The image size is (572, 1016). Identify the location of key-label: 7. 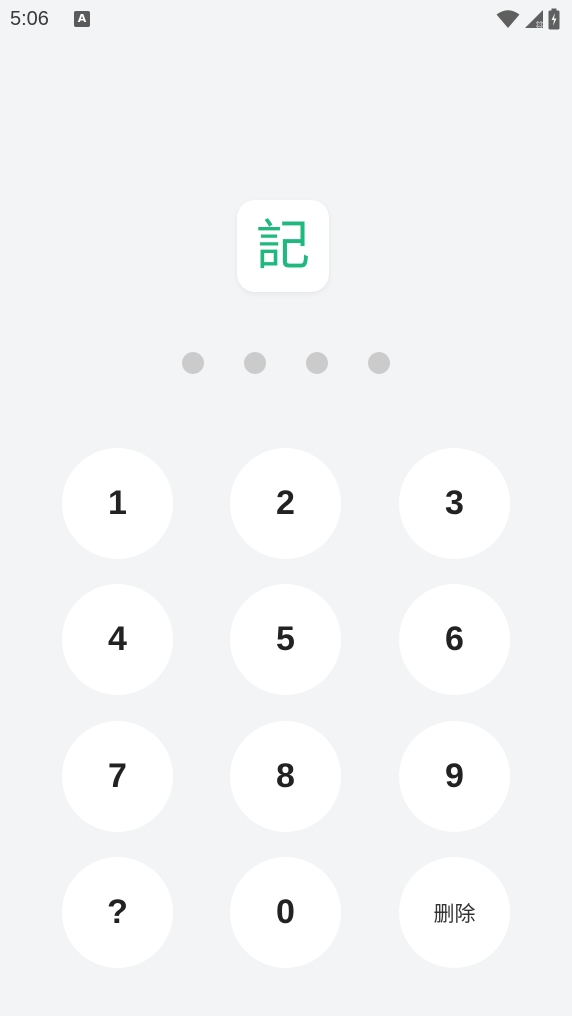
(117, 776).